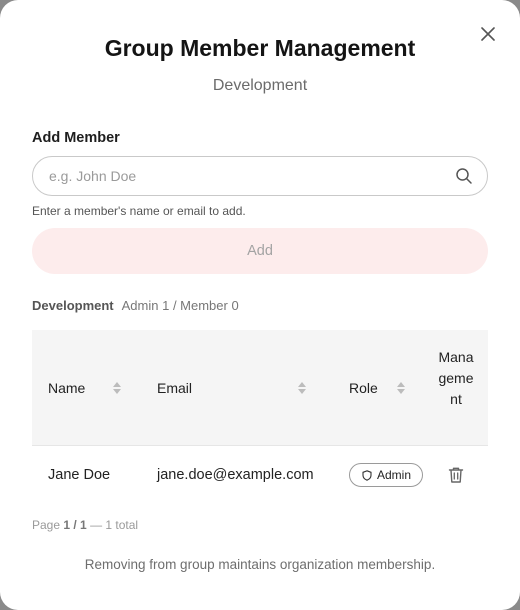 The image size is (520, 610). What do you see at coordinates (180, 305) in the screenshot?
I see `group-counts: Admin 1 / Member 0` at bounding box center [180, 305].